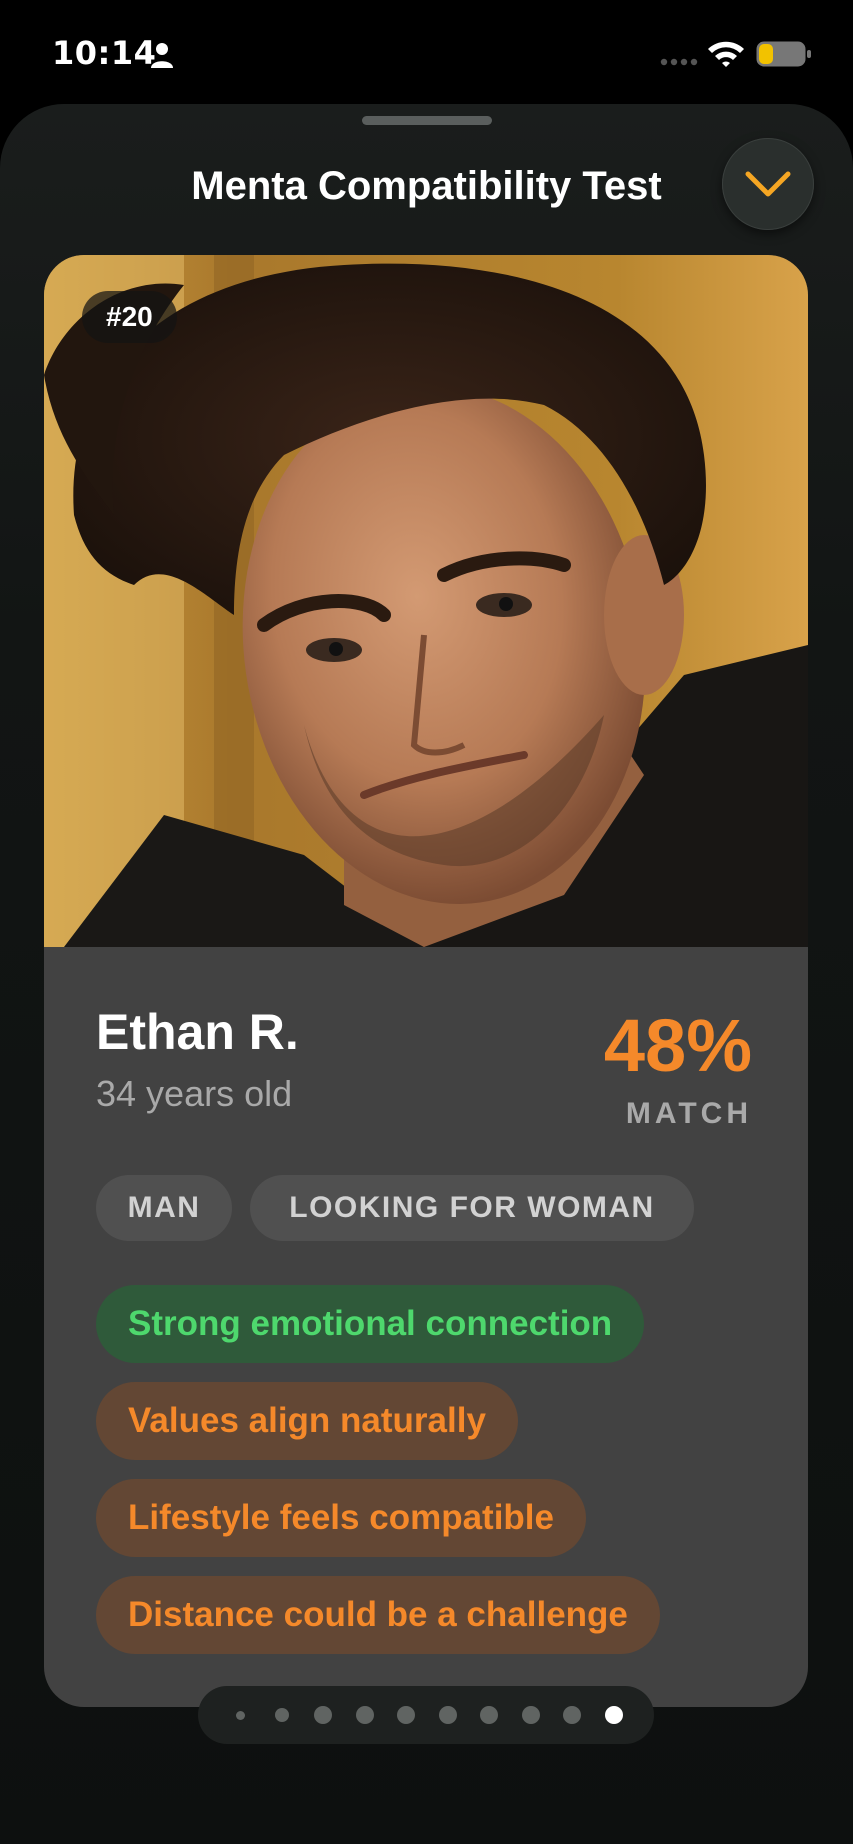 This screenshot has width=853, height=1844. I want to click on status-bar: 10:14, so click(426, 50).